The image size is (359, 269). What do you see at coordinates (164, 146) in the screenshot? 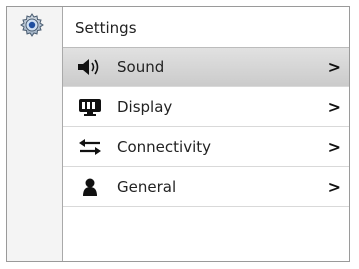
I see `menu-item-label: Connectivity` at bounding box center [164, 146].